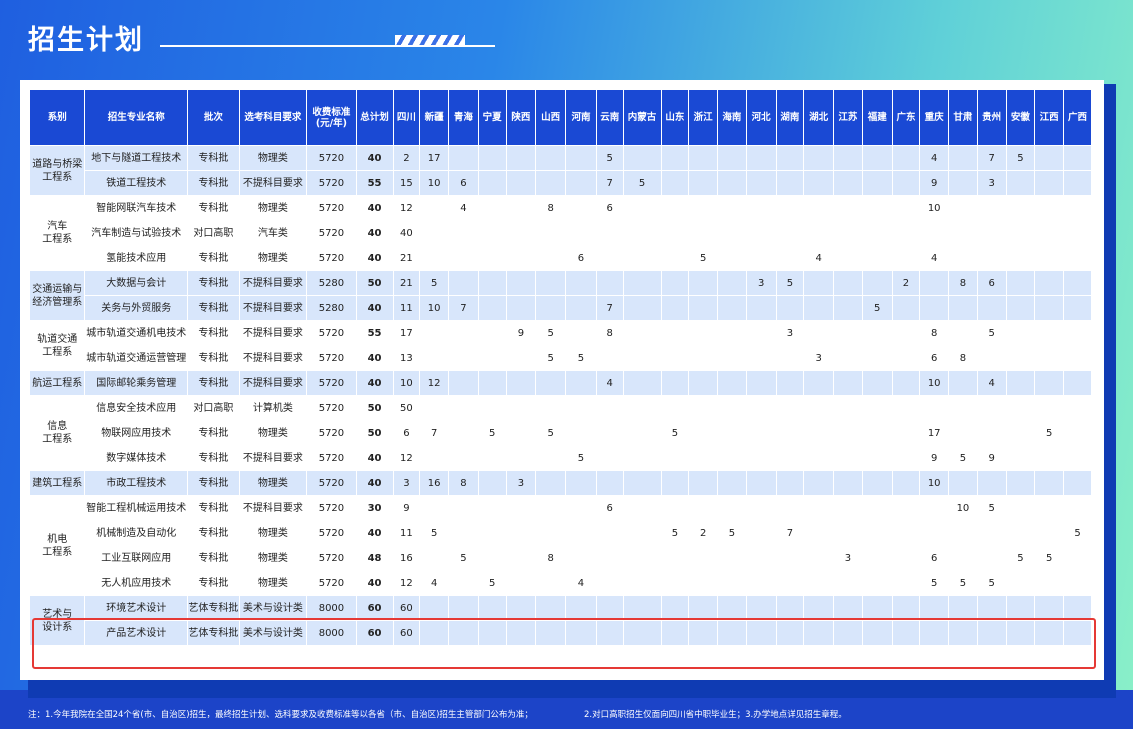 Image resolution: width=1133 pixels, height=729 pixels. I want to click on major-name-cell: 智能网联汽车技术, so click(136, 208).